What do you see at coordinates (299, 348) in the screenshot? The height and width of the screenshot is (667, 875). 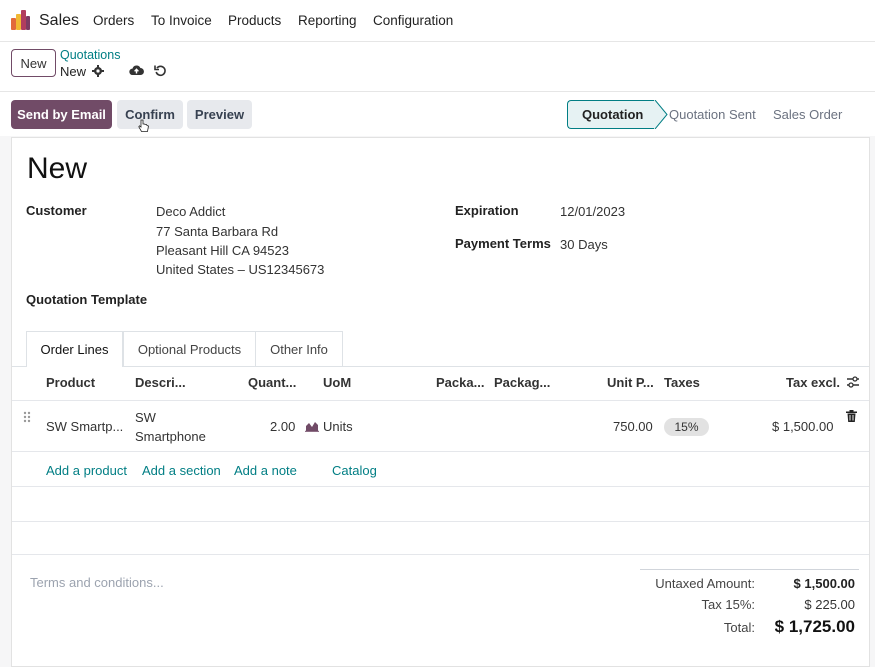 I see `tab-other-info: Other Info` at bounding box center [299, 348].